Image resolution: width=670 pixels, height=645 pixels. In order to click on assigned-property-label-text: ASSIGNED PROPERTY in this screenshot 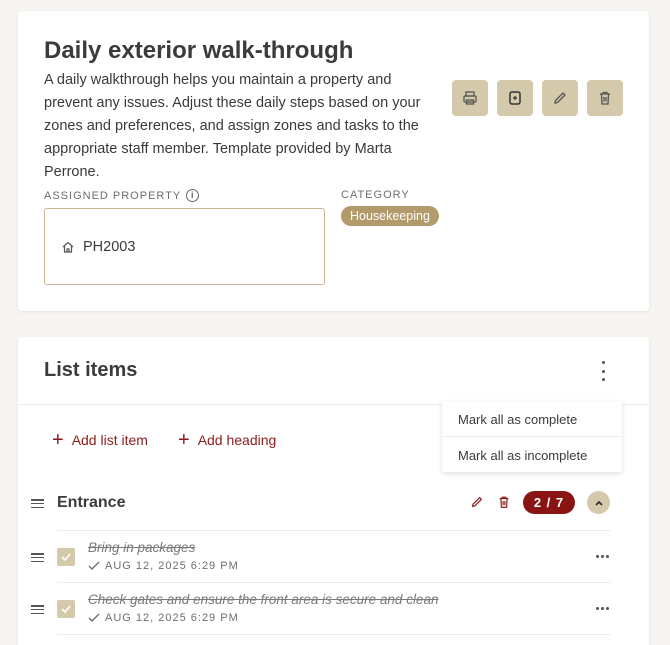, I will do `click(113, 195)`.